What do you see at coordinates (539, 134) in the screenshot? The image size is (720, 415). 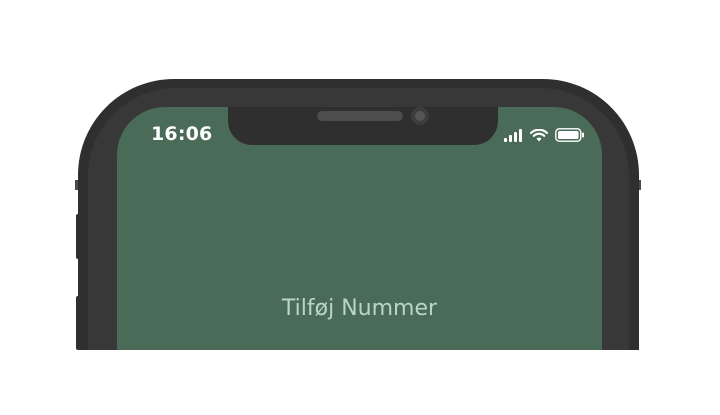 I see `wifi-icon` at bounding box center [539, 134].